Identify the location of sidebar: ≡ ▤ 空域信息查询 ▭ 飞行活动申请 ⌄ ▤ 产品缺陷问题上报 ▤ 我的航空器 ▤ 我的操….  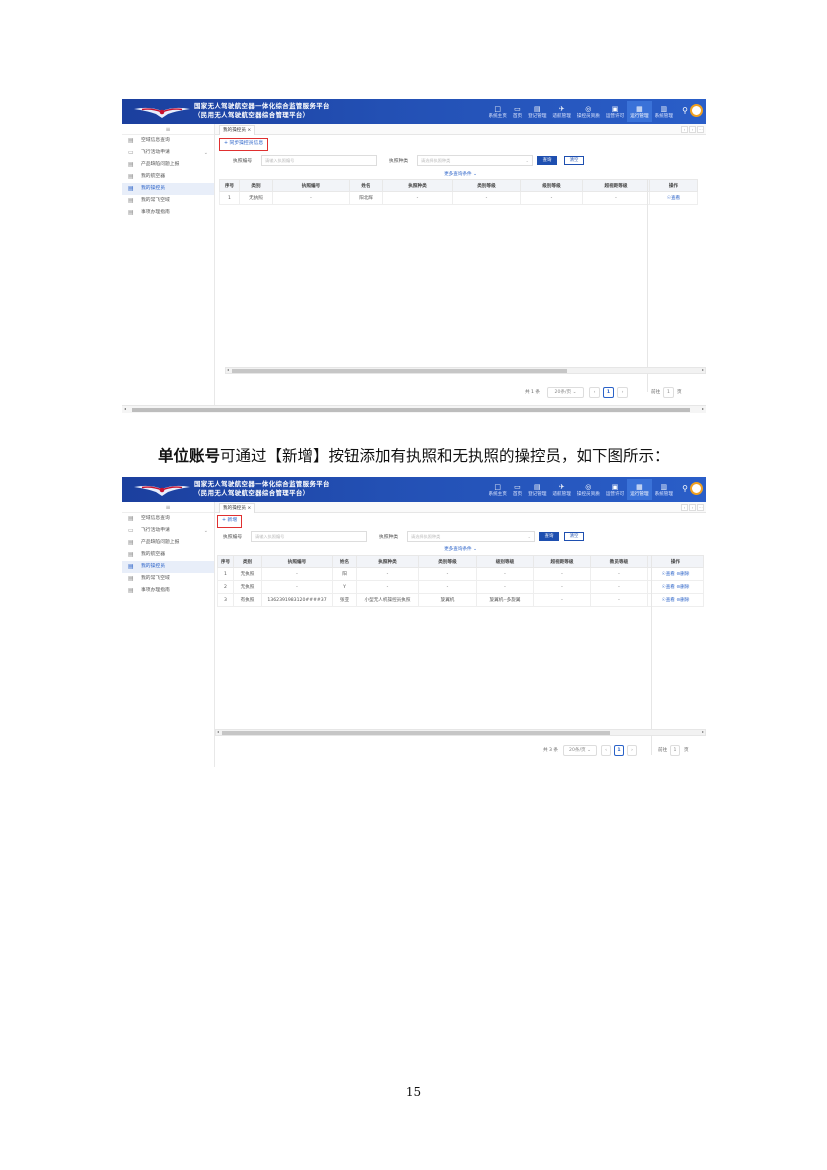
(168, 268).